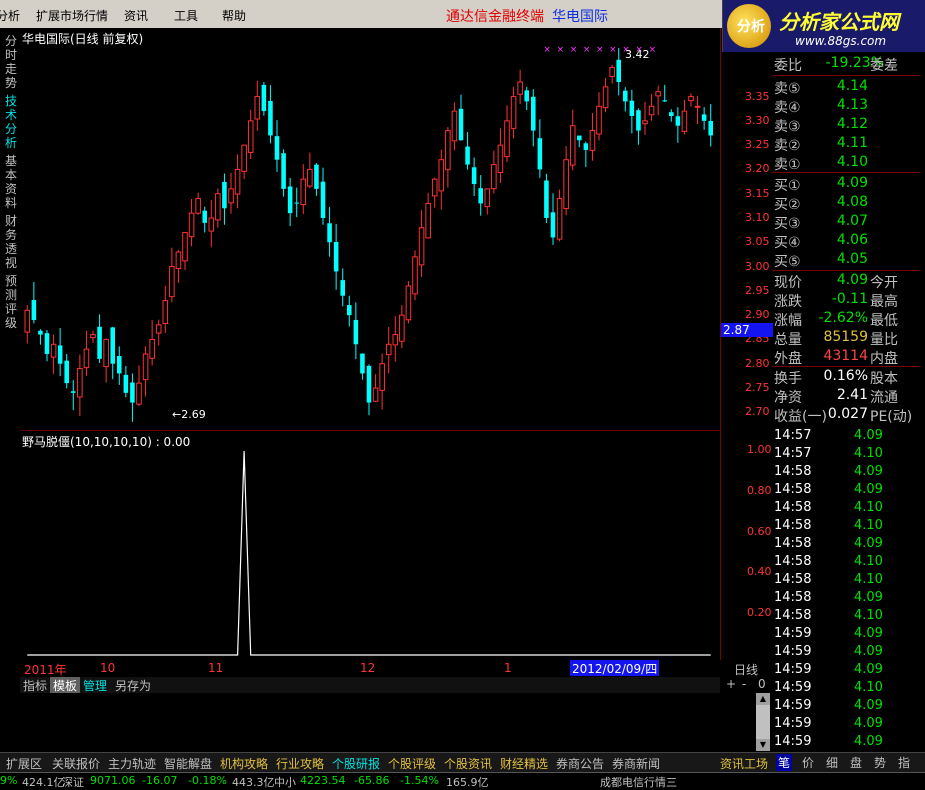 The height and width of the screenshot is (790, 925). What do you see at coordinates (808, 762) in the screenshot?
I see `rtab-price: 价` at bounding box center [808, 762].